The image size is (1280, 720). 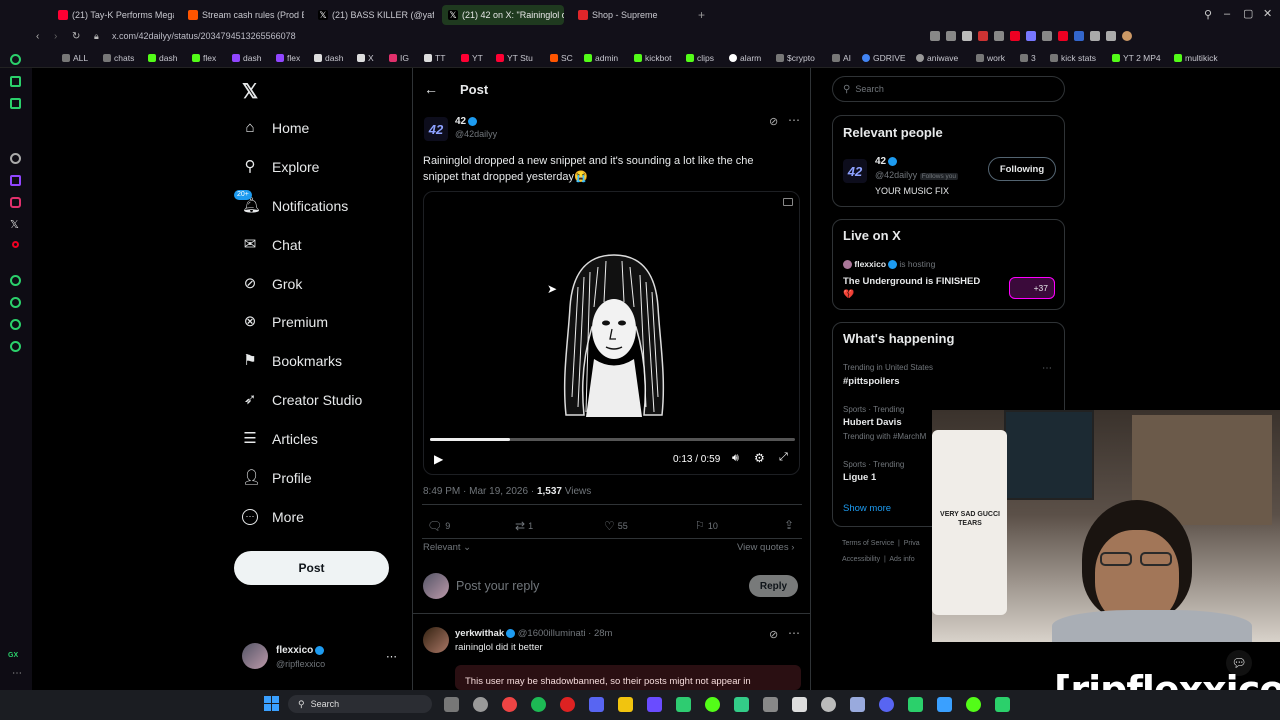 I want to click on play-icon: ▶, so click(x=438, y=459).